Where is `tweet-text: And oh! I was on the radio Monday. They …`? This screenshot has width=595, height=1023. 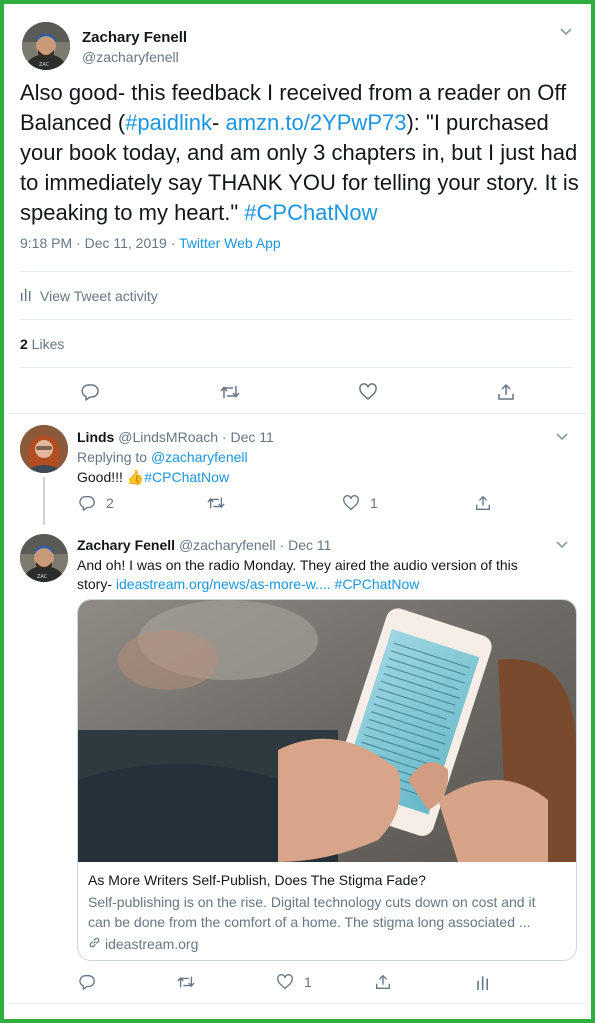 tweet-text: And oh! I was on the radio Monday. They … is located at coordinates (297, 565).